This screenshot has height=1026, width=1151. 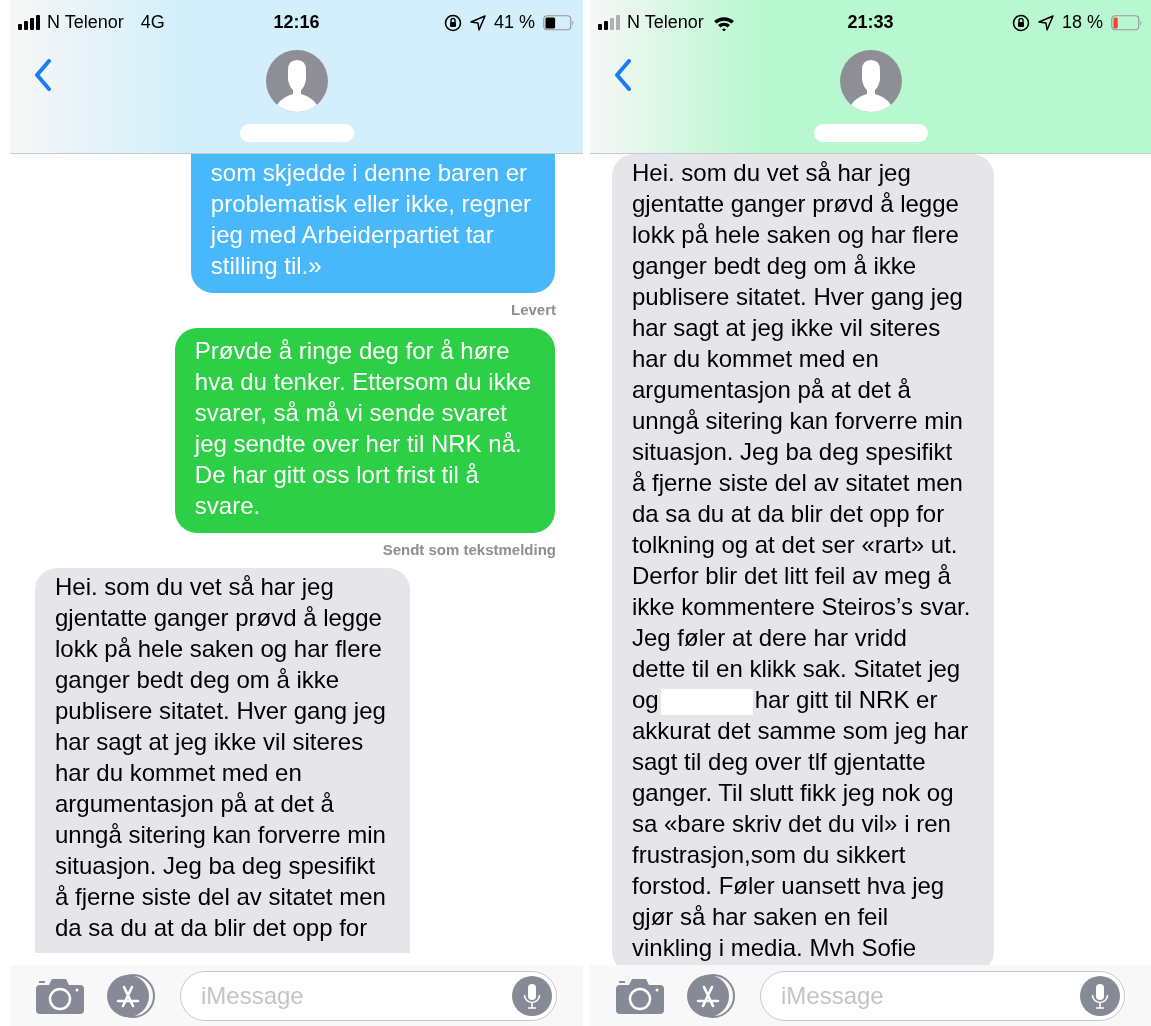 I want to click on message-text: Hei. som du vet så har jeg gjentatte ganger prøvd å legge lokk på hele saken og har flere ganger bedt deg om å ikke publisere sitatet. Hver gang jeg har sagt at jeg ikke vil siteres har du kommet med en argumentasjon på at det å unngå sitering kan forverre min situasjon. Jeg ba deg spesifikt å fjerne siste del av sitatet men da sa du at da blir det opp for, so click(x=220, y=757).